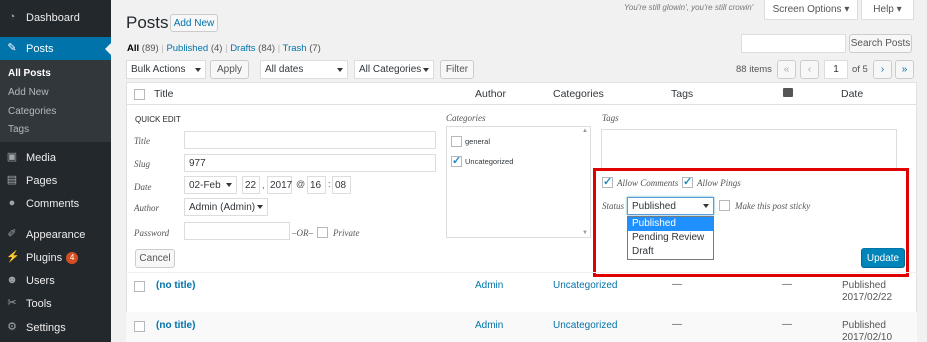  What do you see at coordinates (12, 180) in the screenshot?
I see `pages-icon: ▤` at bounding box center [12, 180].